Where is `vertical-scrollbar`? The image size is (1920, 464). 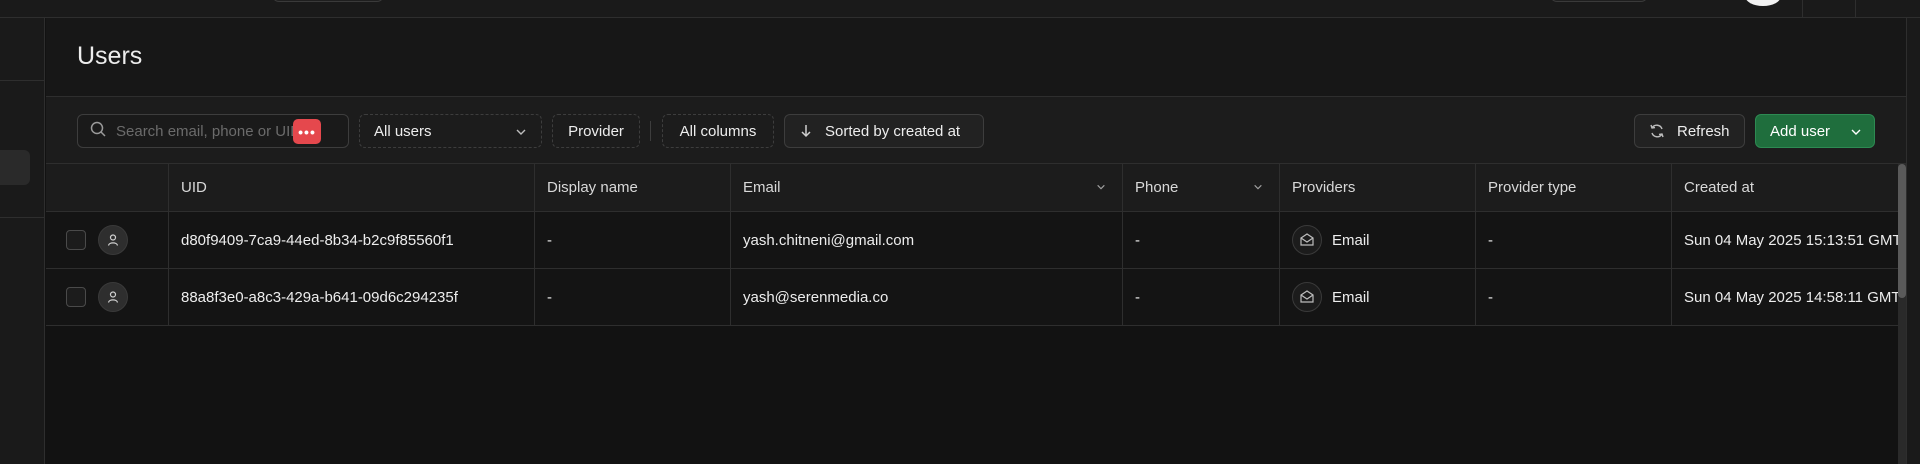
vertical-scrollbar is located at coordinates (1902, 314).